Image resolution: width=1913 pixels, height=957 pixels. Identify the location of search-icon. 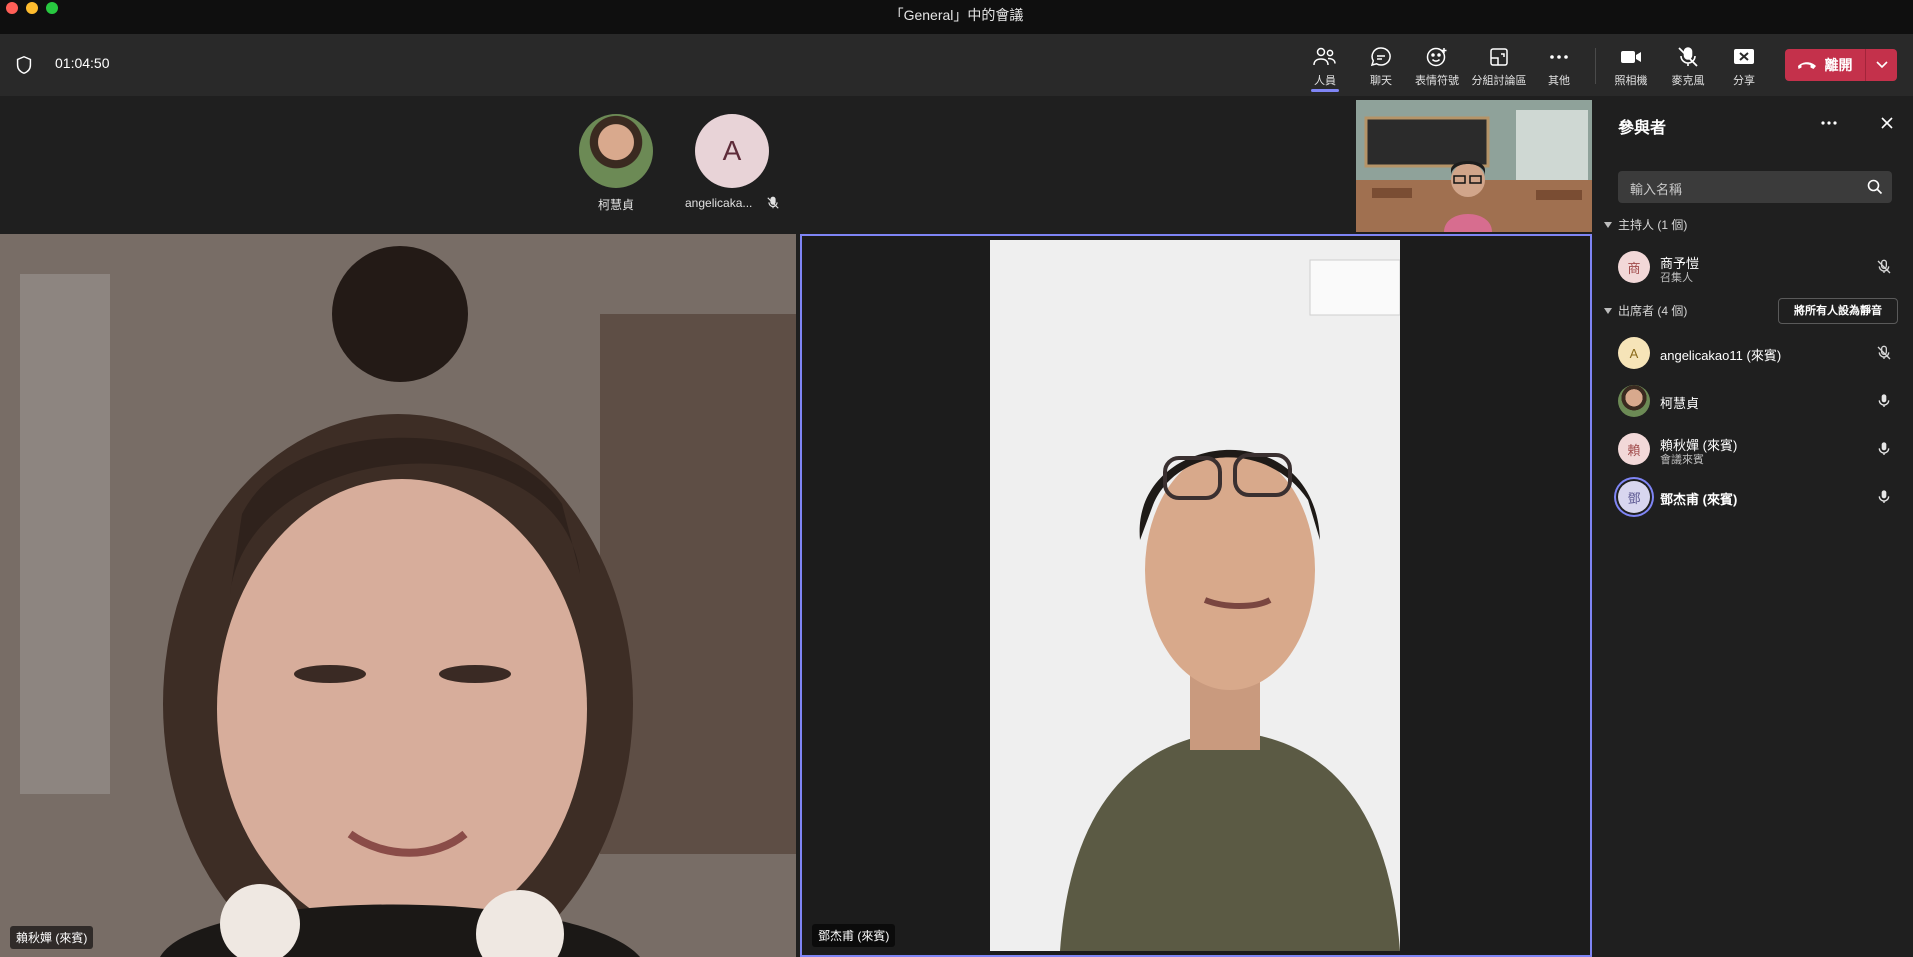
(1875, 189).